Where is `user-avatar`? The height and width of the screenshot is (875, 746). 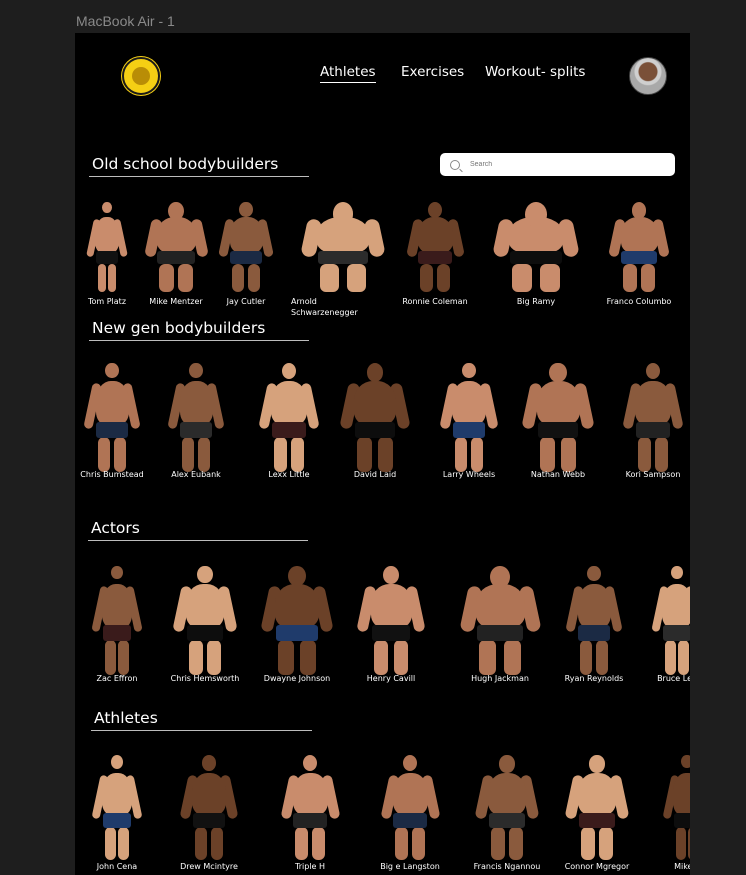
user-avatar is located at coordinates (648, 76).